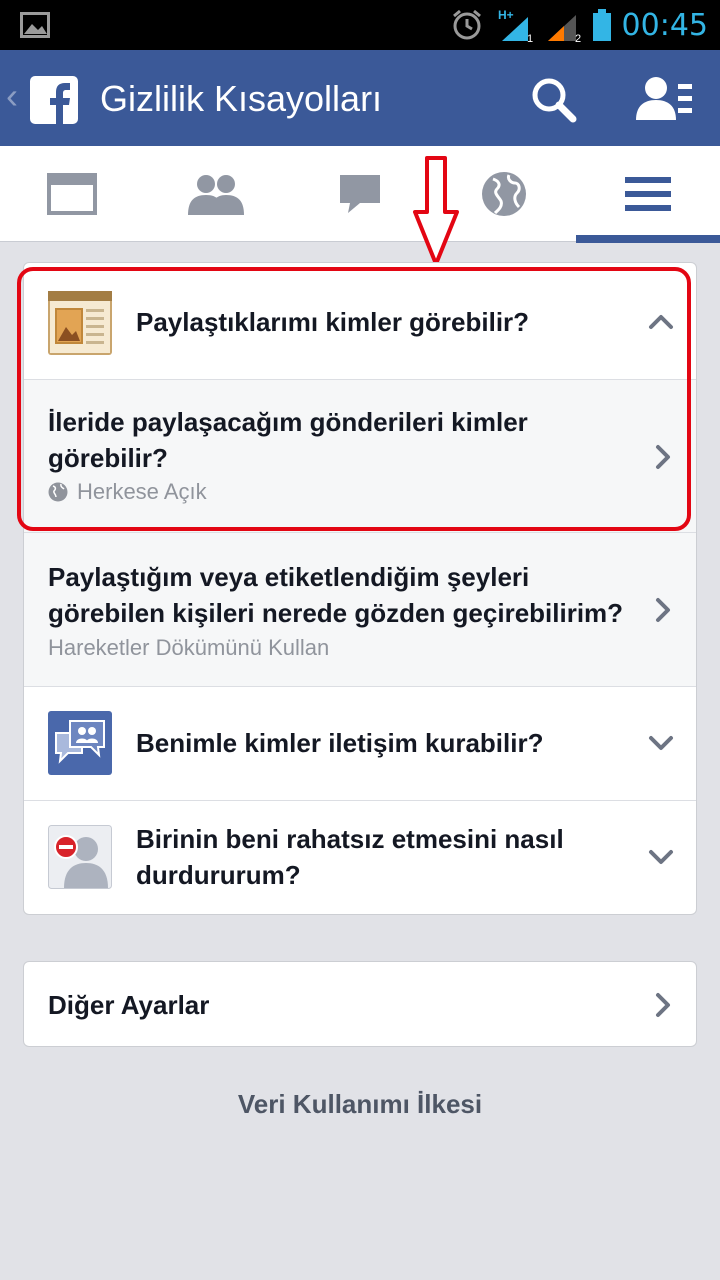 Image resolution: width=720 pixels, height=1280 pixels. I want to click on tab-messages, so click(360, 194).